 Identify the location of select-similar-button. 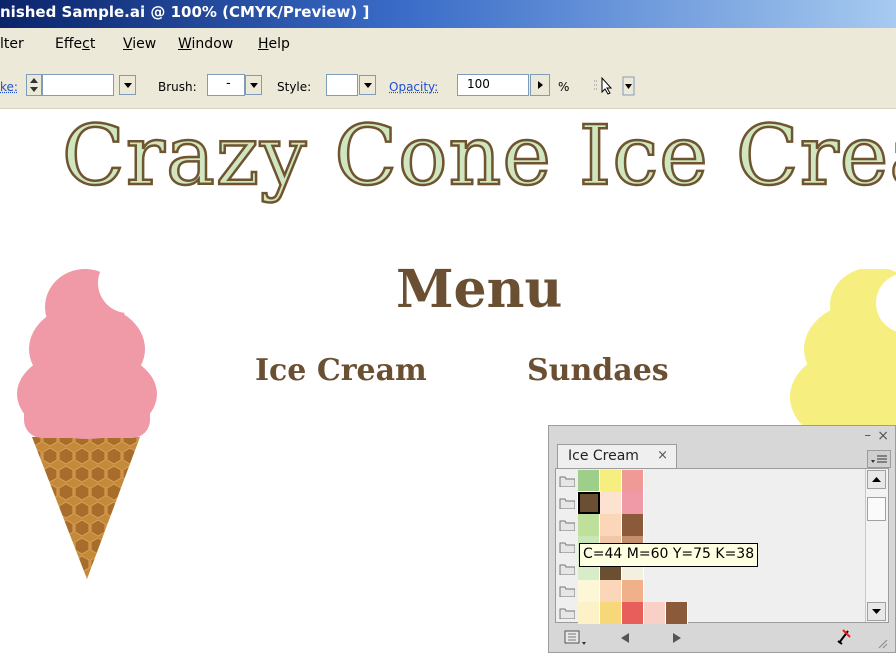
(613, 86).